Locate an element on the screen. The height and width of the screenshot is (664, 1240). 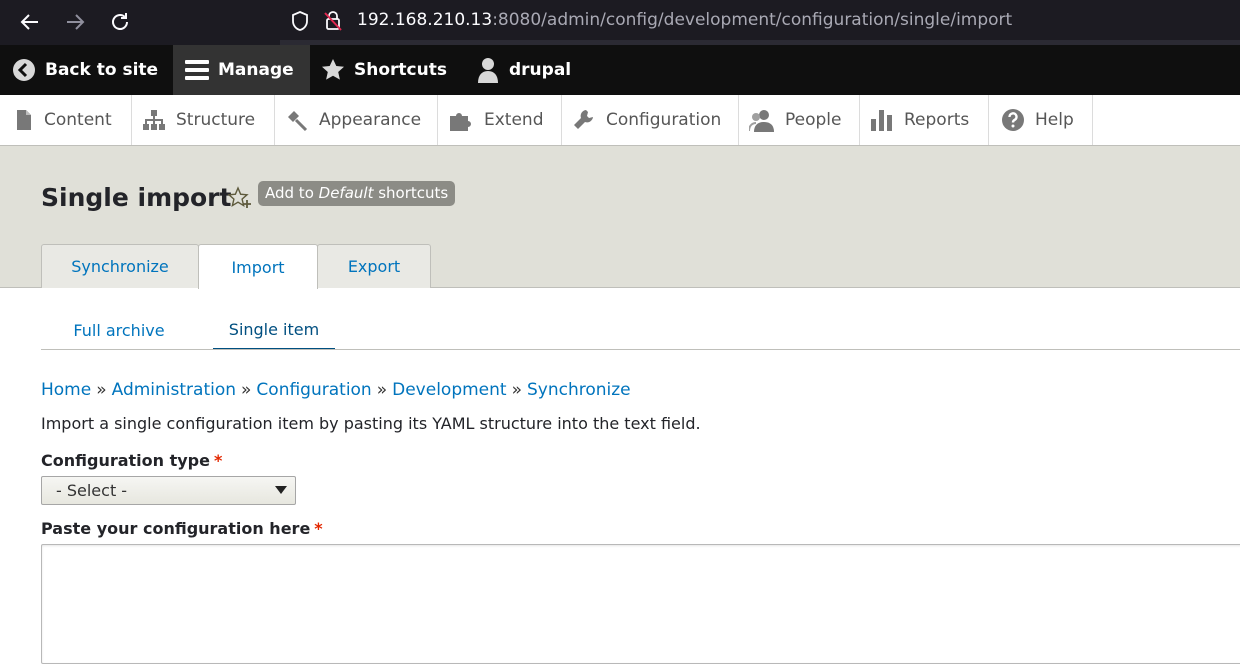
tray-item-configuration: Configuration is located at coordinates (650, 120).